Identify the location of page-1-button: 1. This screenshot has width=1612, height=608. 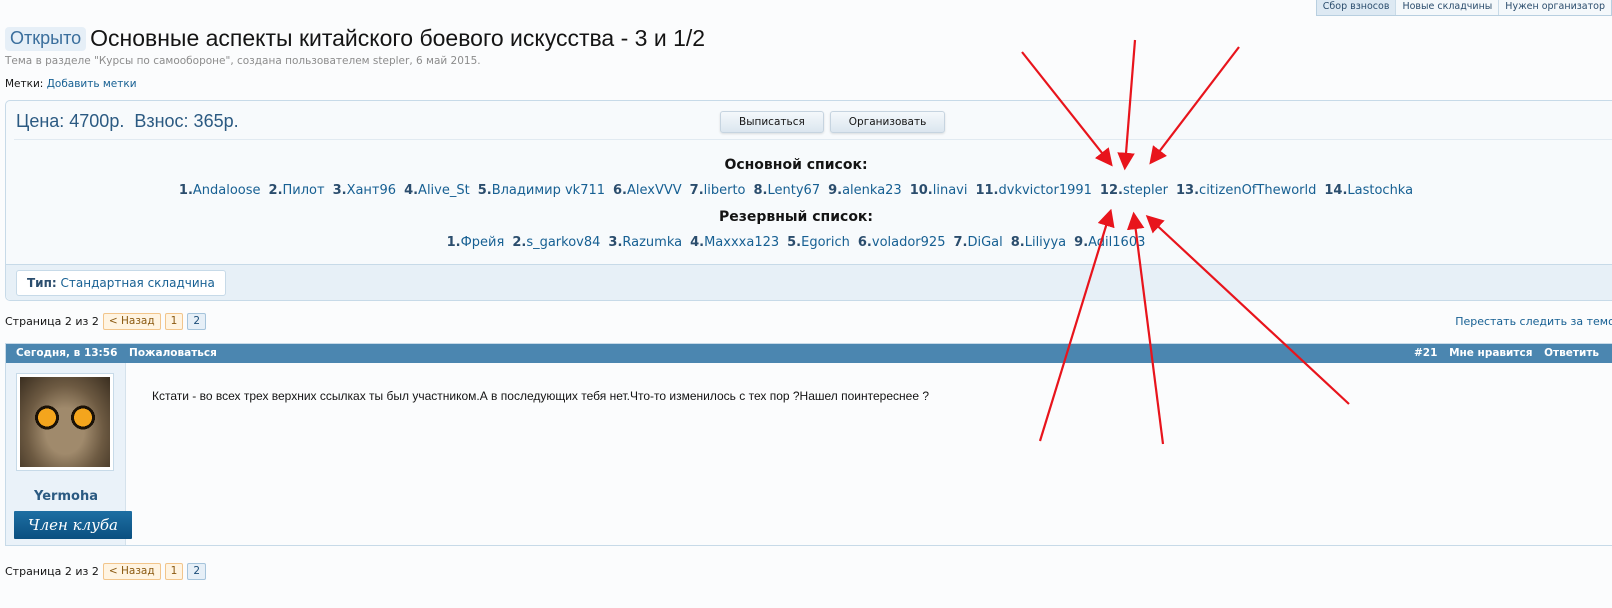
(174, 321).